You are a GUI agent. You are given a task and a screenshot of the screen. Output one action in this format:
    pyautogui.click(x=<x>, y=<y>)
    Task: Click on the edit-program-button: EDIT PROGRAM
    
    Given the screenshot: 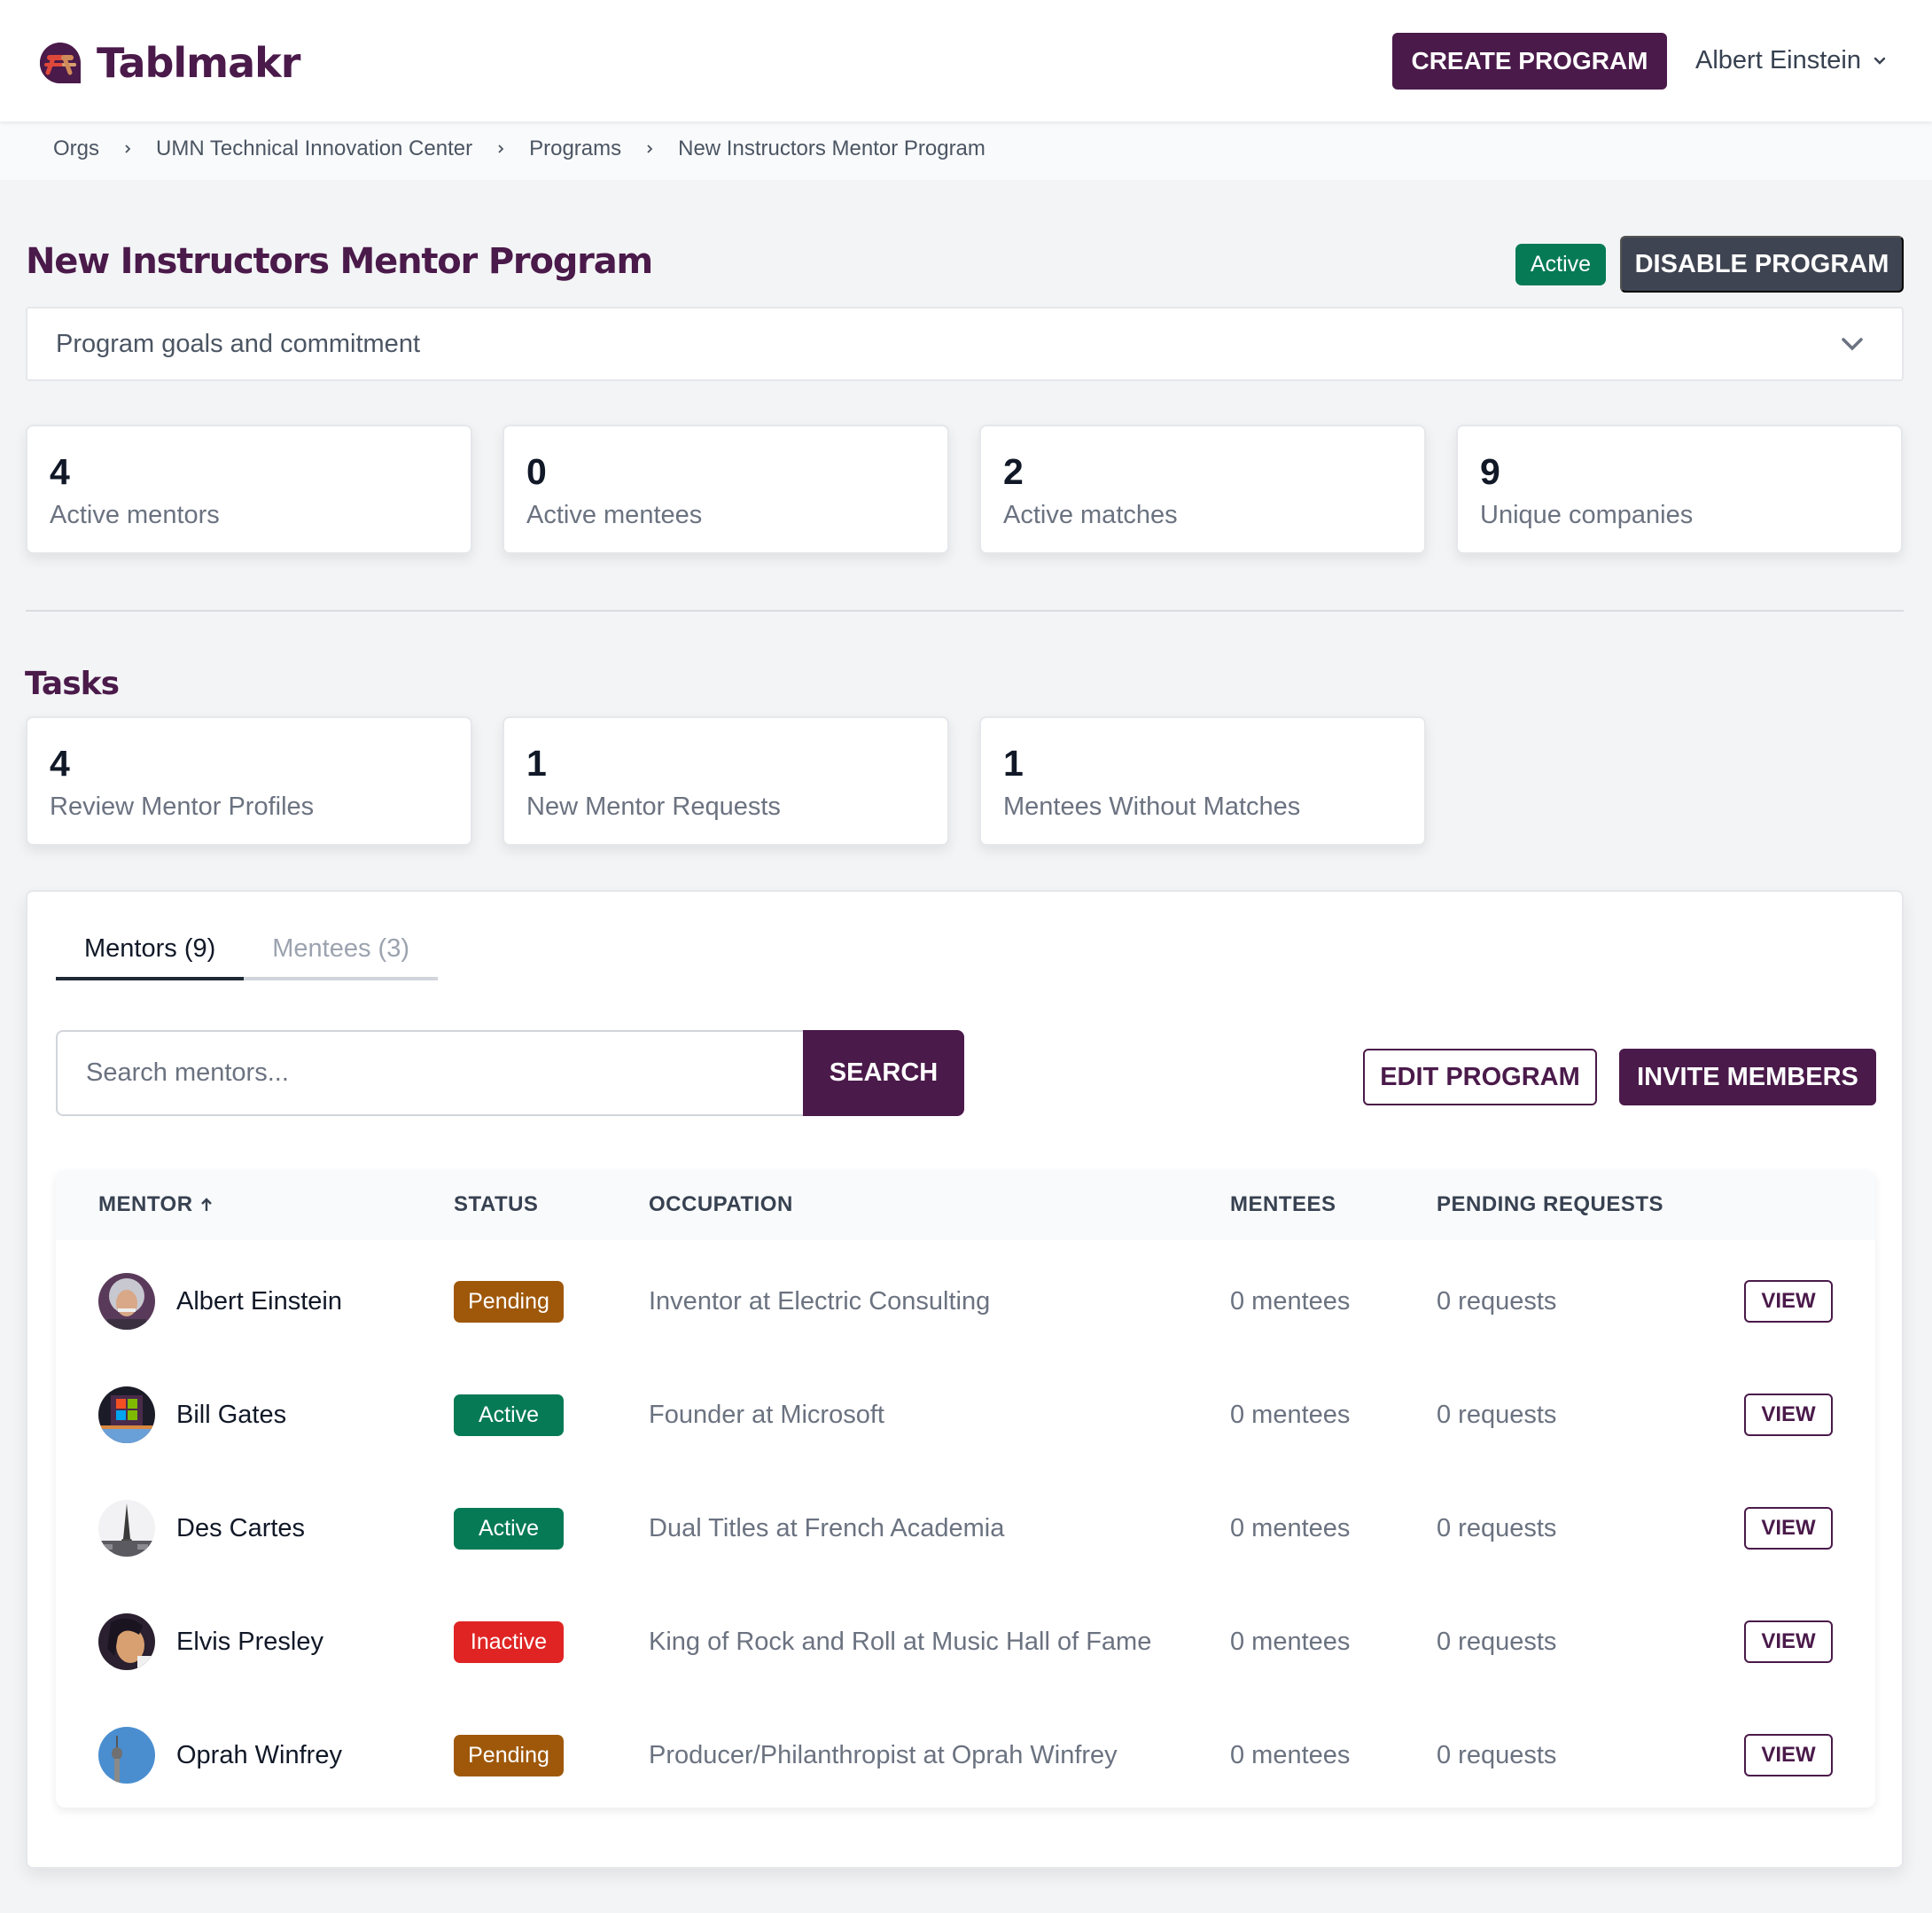 What is the action you would take?
    pyautogui.click(x=1480, y=1077)
    